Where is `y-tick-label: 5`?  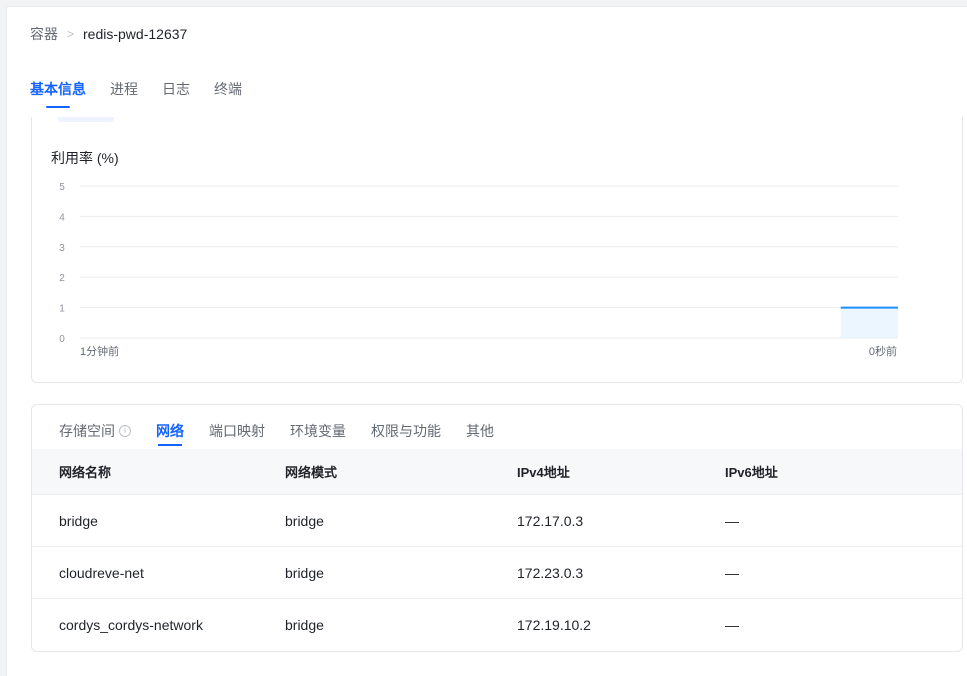 y-tick-label: 5 is located at coordinates (62, 187).